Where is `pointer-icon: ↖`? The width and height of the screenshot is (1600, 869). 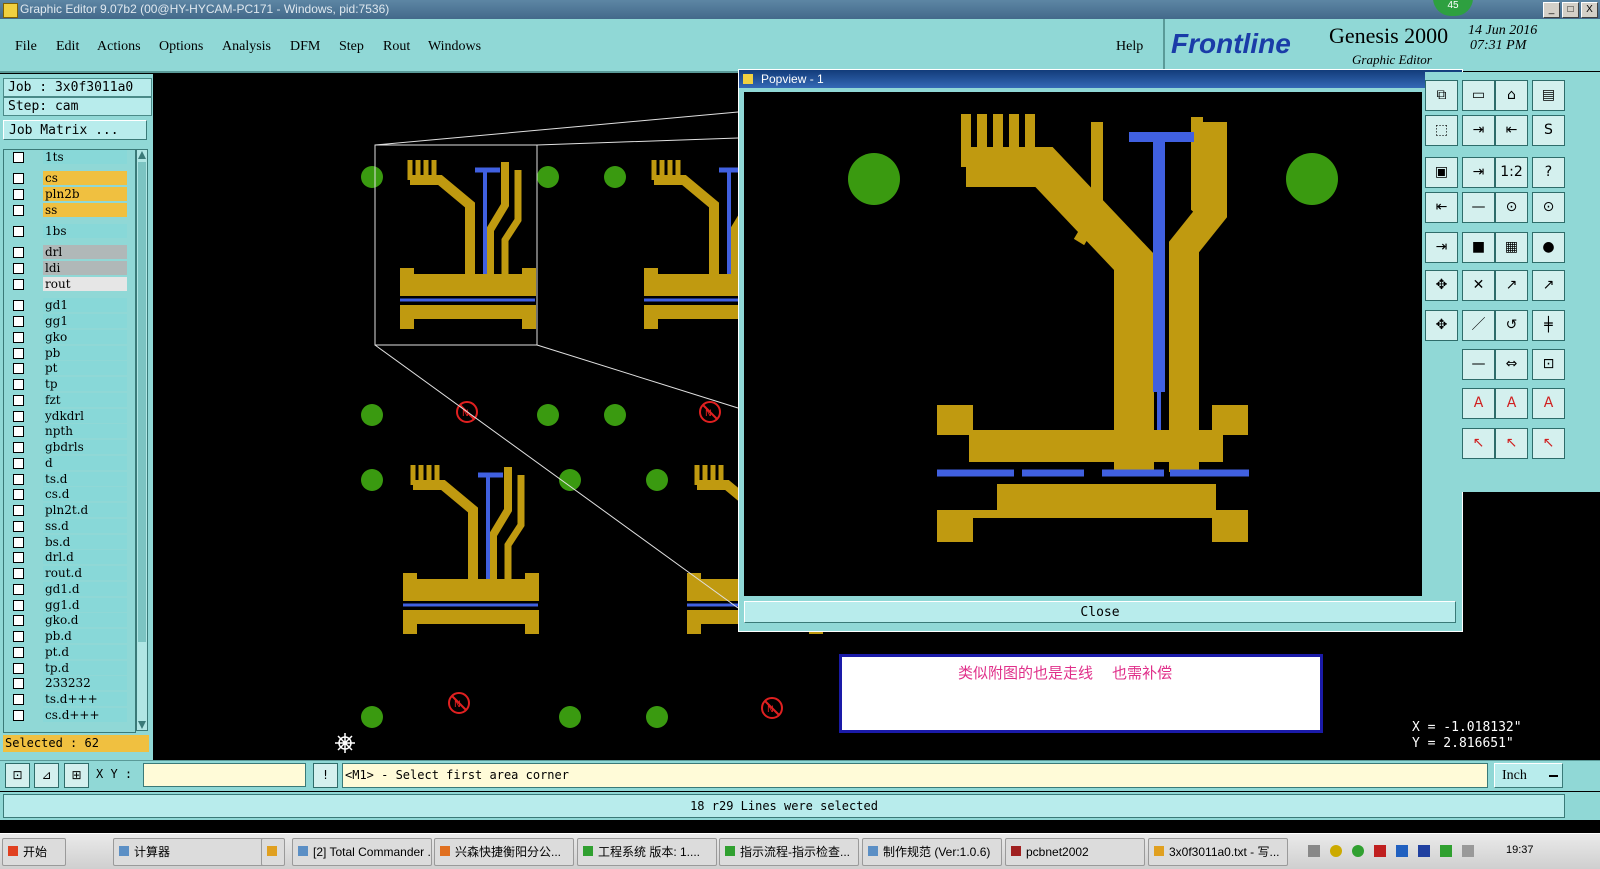
pointer-icon: ↖ is located at coordinates (1478, 443).